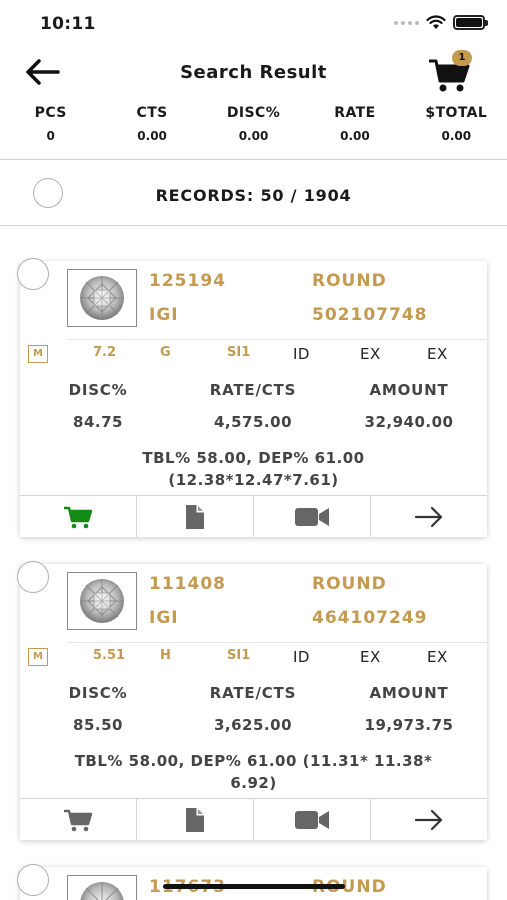 The height and width of the screenshot is (900, 507). I want to click on summary-label: $TOTAL, so click(456, 113).